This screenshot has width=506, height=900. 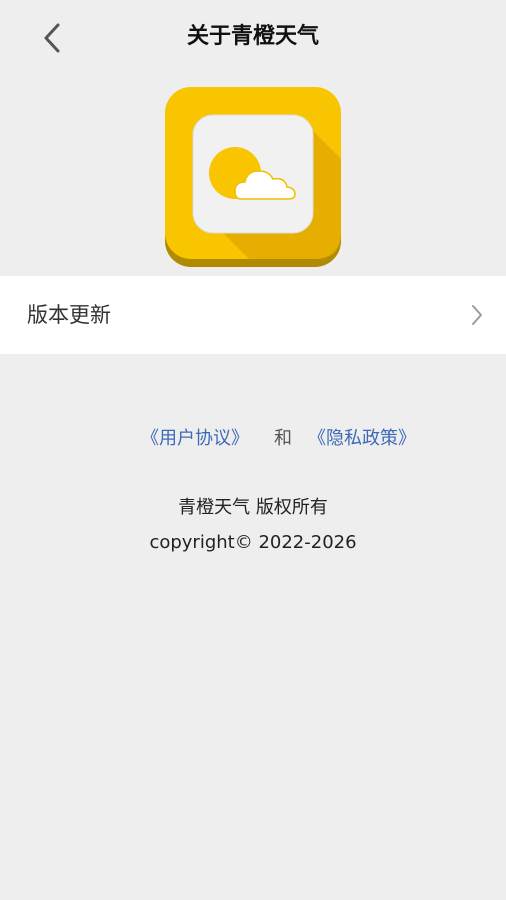 I want to click on app-header: 关于青橙天气, so click(x=253, y=38).